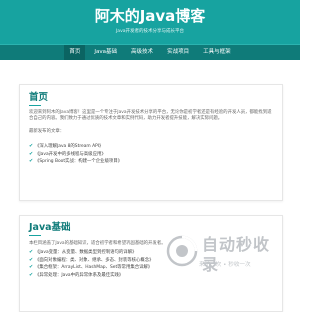 This screenshot has height=312, width=320. I want to click on nav-item-home: 首页, so click(75, 52).